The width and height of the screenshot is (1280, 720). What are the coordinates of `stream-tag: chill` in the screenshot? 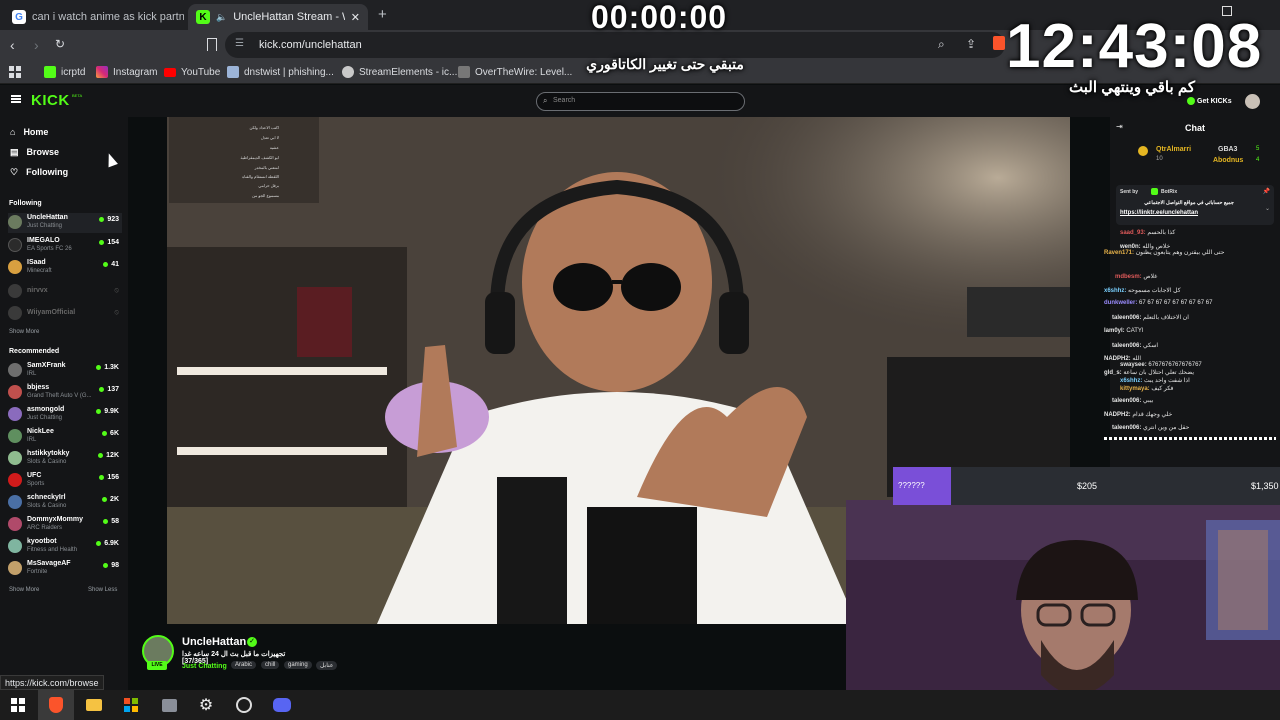 It's located at (270, 665).